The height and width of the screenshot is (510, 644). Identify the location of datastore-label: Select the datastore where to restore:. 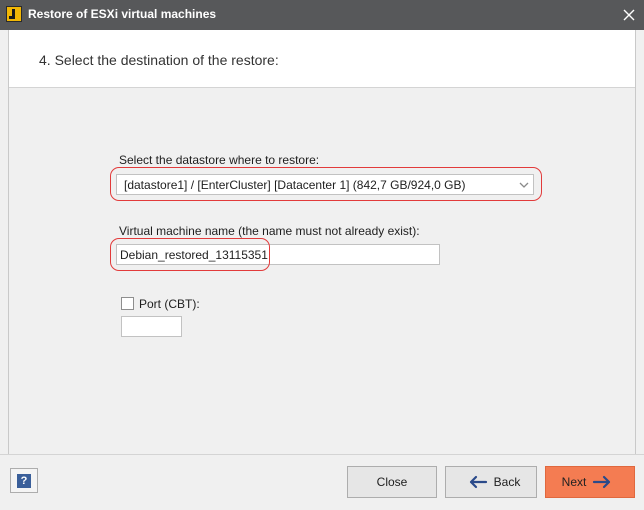
(219, 160).